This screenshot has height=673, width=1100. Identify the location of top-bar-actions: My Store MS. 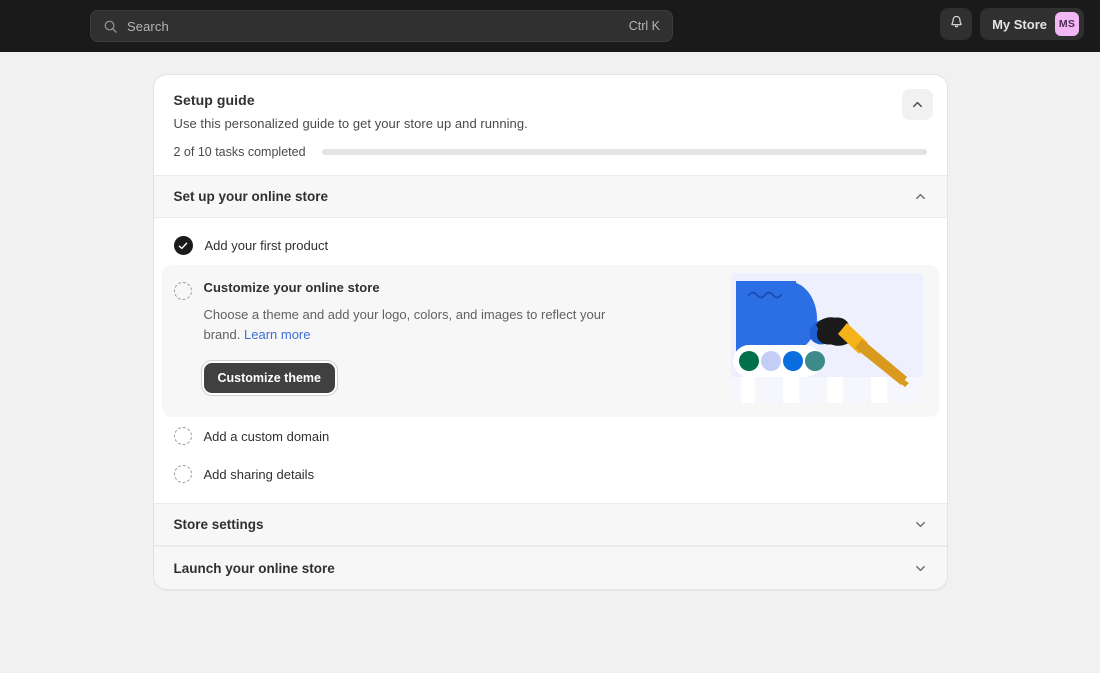
(1012, 24).